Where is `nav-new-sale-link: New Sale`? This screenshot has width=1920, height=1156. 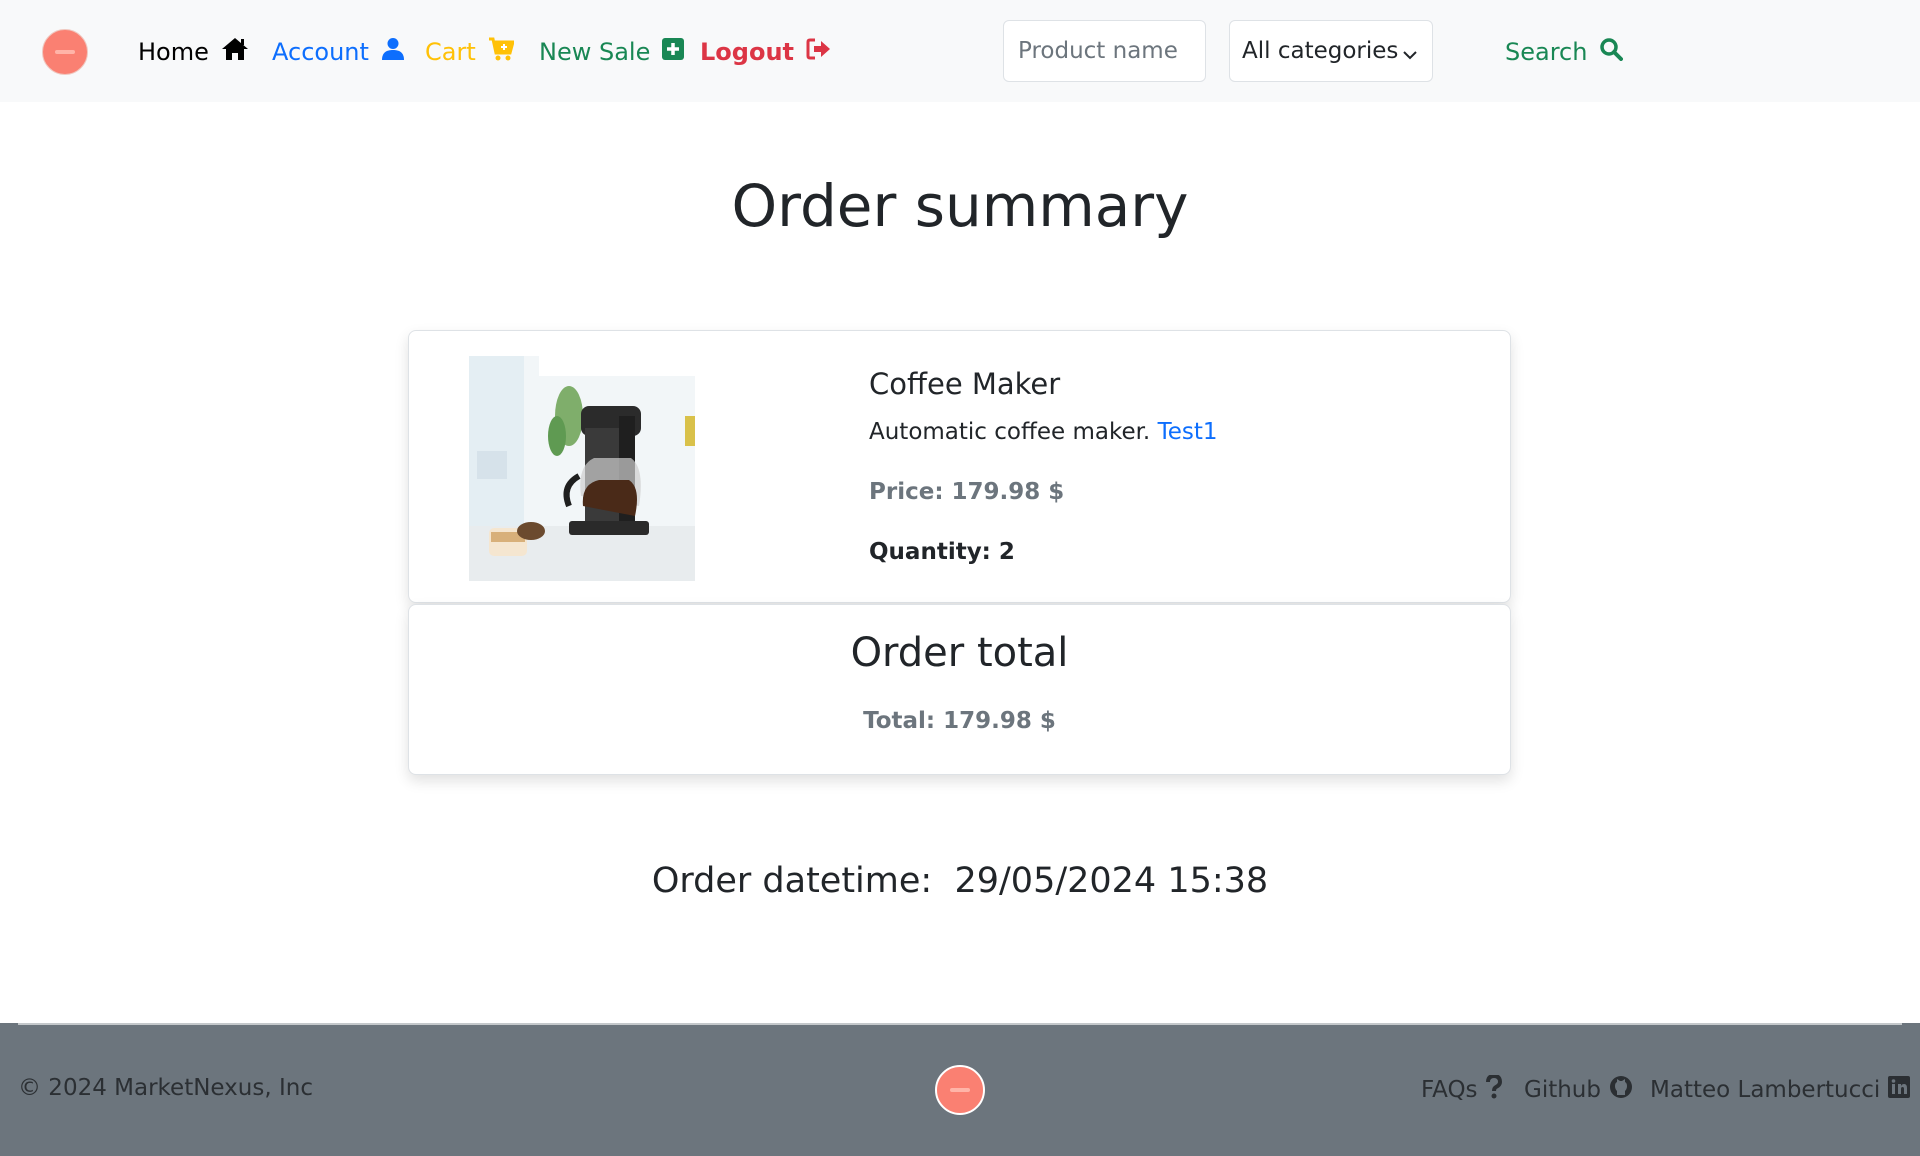
nav-new-sale-link: New Sale is located at coordinates (612, 52).